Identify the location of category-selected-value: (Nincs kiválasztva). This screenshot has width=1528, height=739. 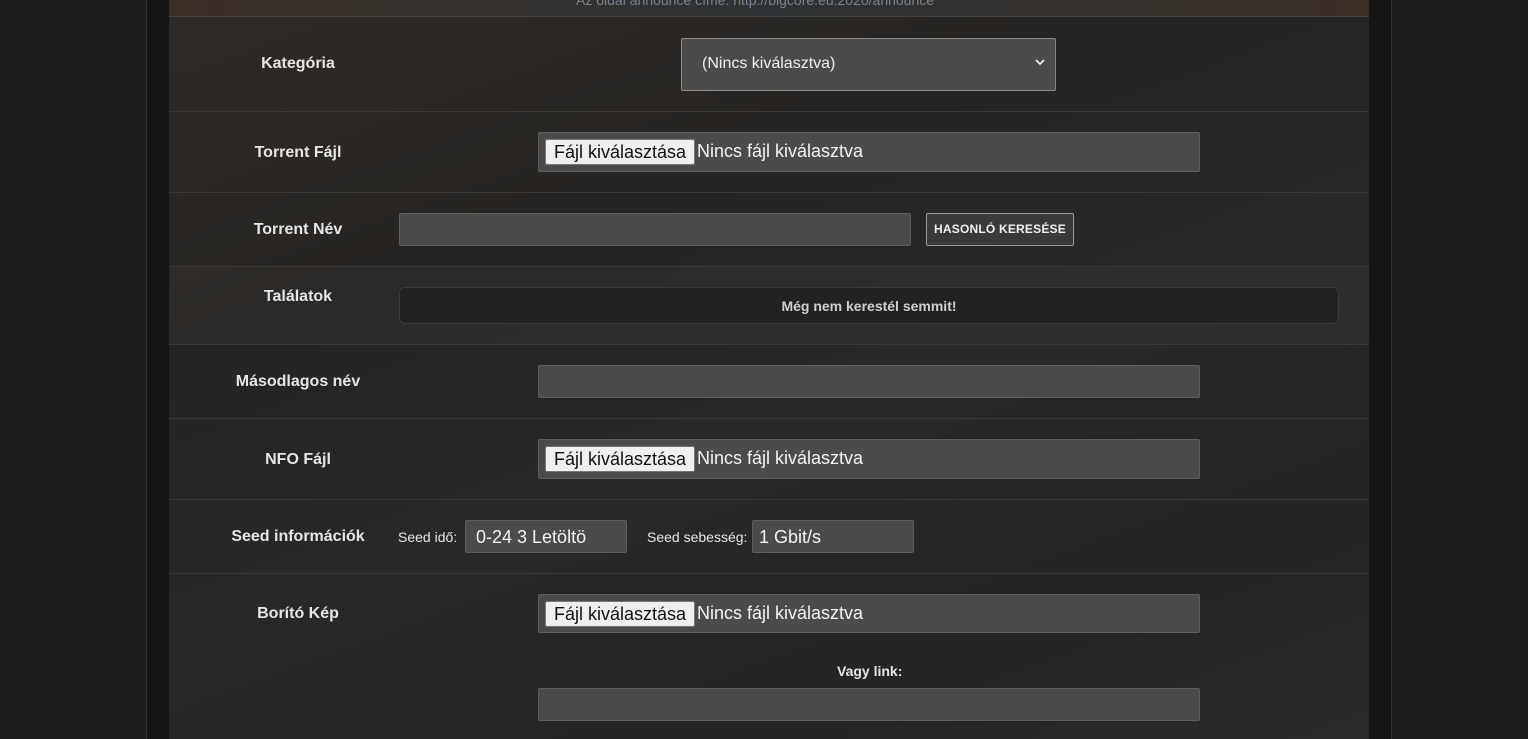
(769, 63).